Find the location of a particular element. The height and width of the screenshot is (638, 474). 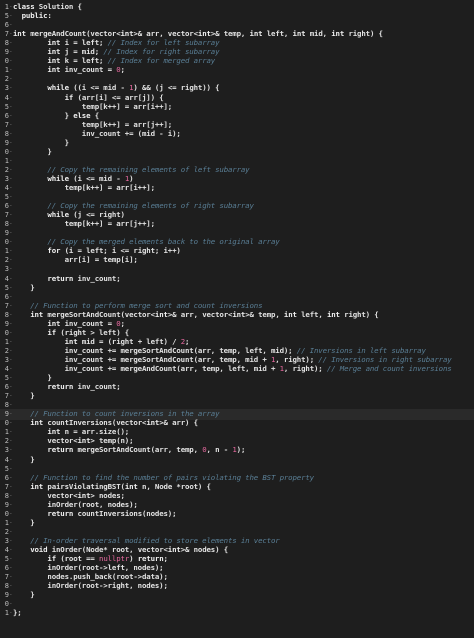

code-token: countInversions(nodes); is located at coordinates (125, 513).